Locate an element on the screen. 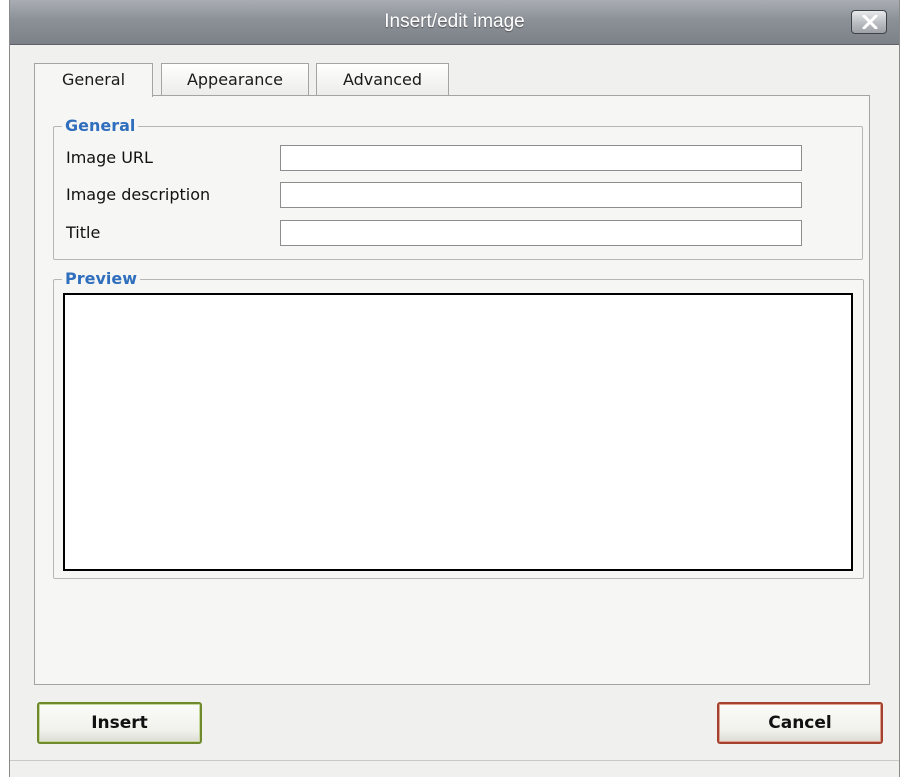 This screenshot has width=900, height=777. image-description-label: Image description is located at coordinates (138, 194).